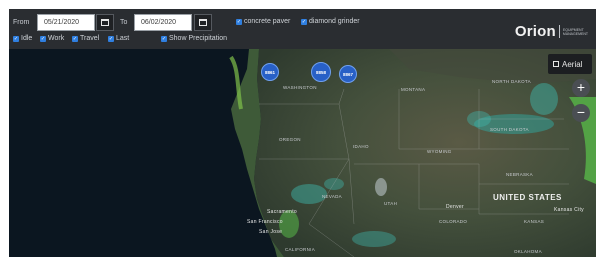 This screenshot has height=257, width=600. I want to click on logo-sub-line2: MANAGEMENT, so click(575, 33).